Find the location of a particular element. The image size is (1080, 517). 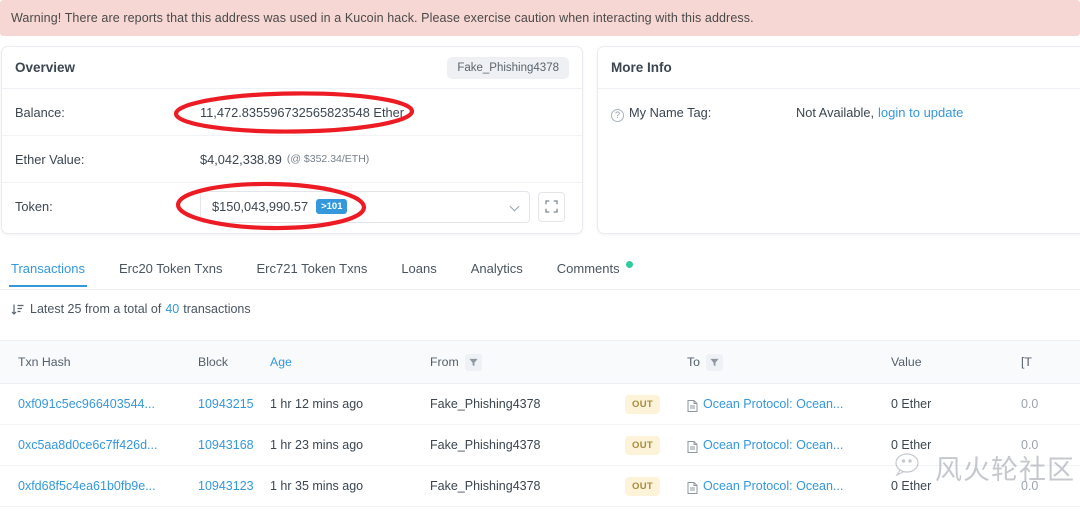

header-txn-fee: [T is located at coordinates (1026, 362).